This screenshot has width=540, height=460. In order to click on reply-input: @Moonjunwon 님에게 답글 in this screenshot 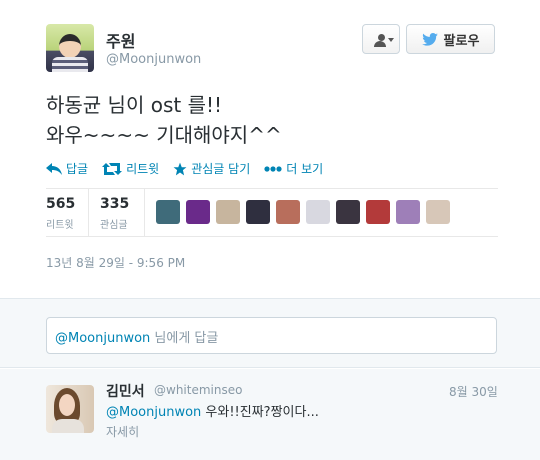, I will do `click(271, 335)`.